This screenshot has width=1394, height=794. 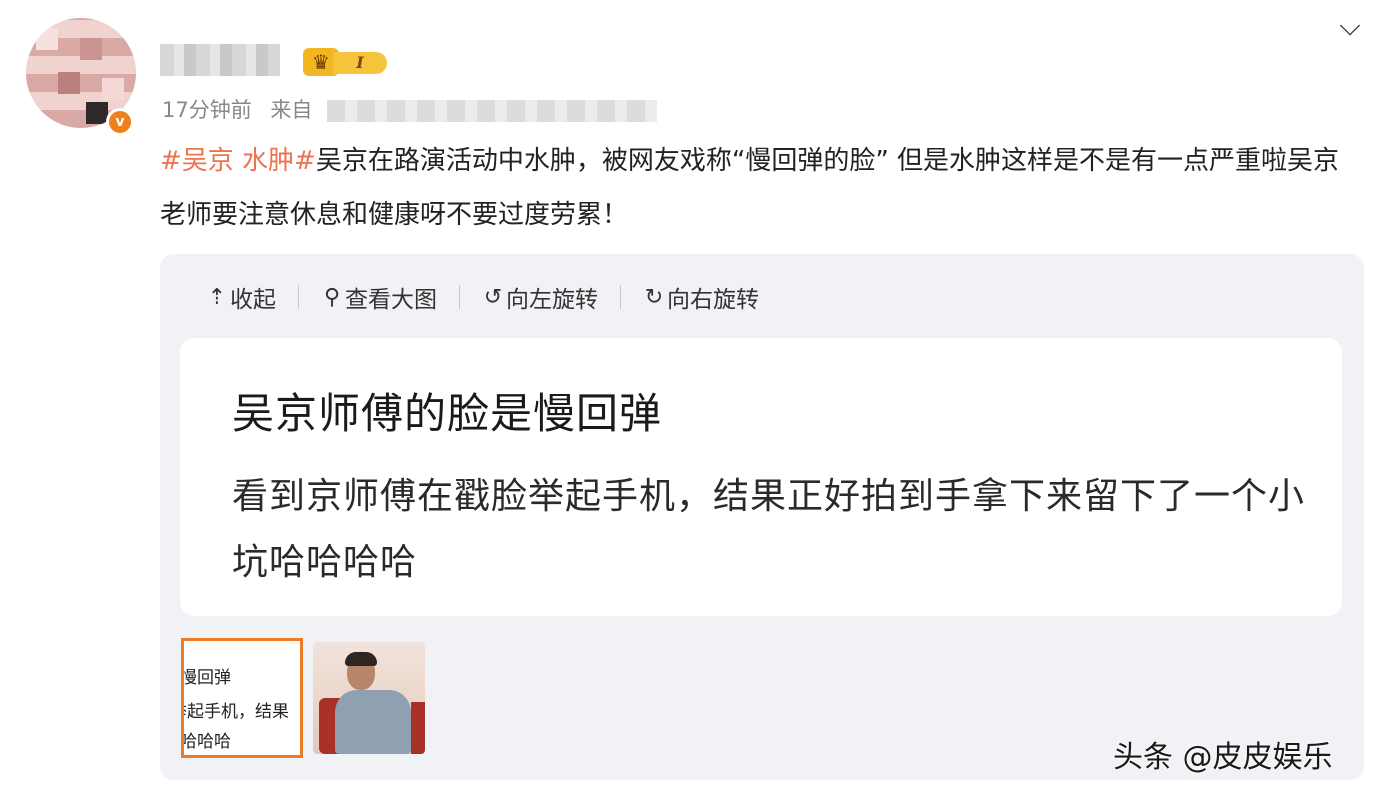 What do you see at coordinates (206, 742) in the screenshot?
I see `thumb-text: 哈哈哈` at bounding box center [206, 742].